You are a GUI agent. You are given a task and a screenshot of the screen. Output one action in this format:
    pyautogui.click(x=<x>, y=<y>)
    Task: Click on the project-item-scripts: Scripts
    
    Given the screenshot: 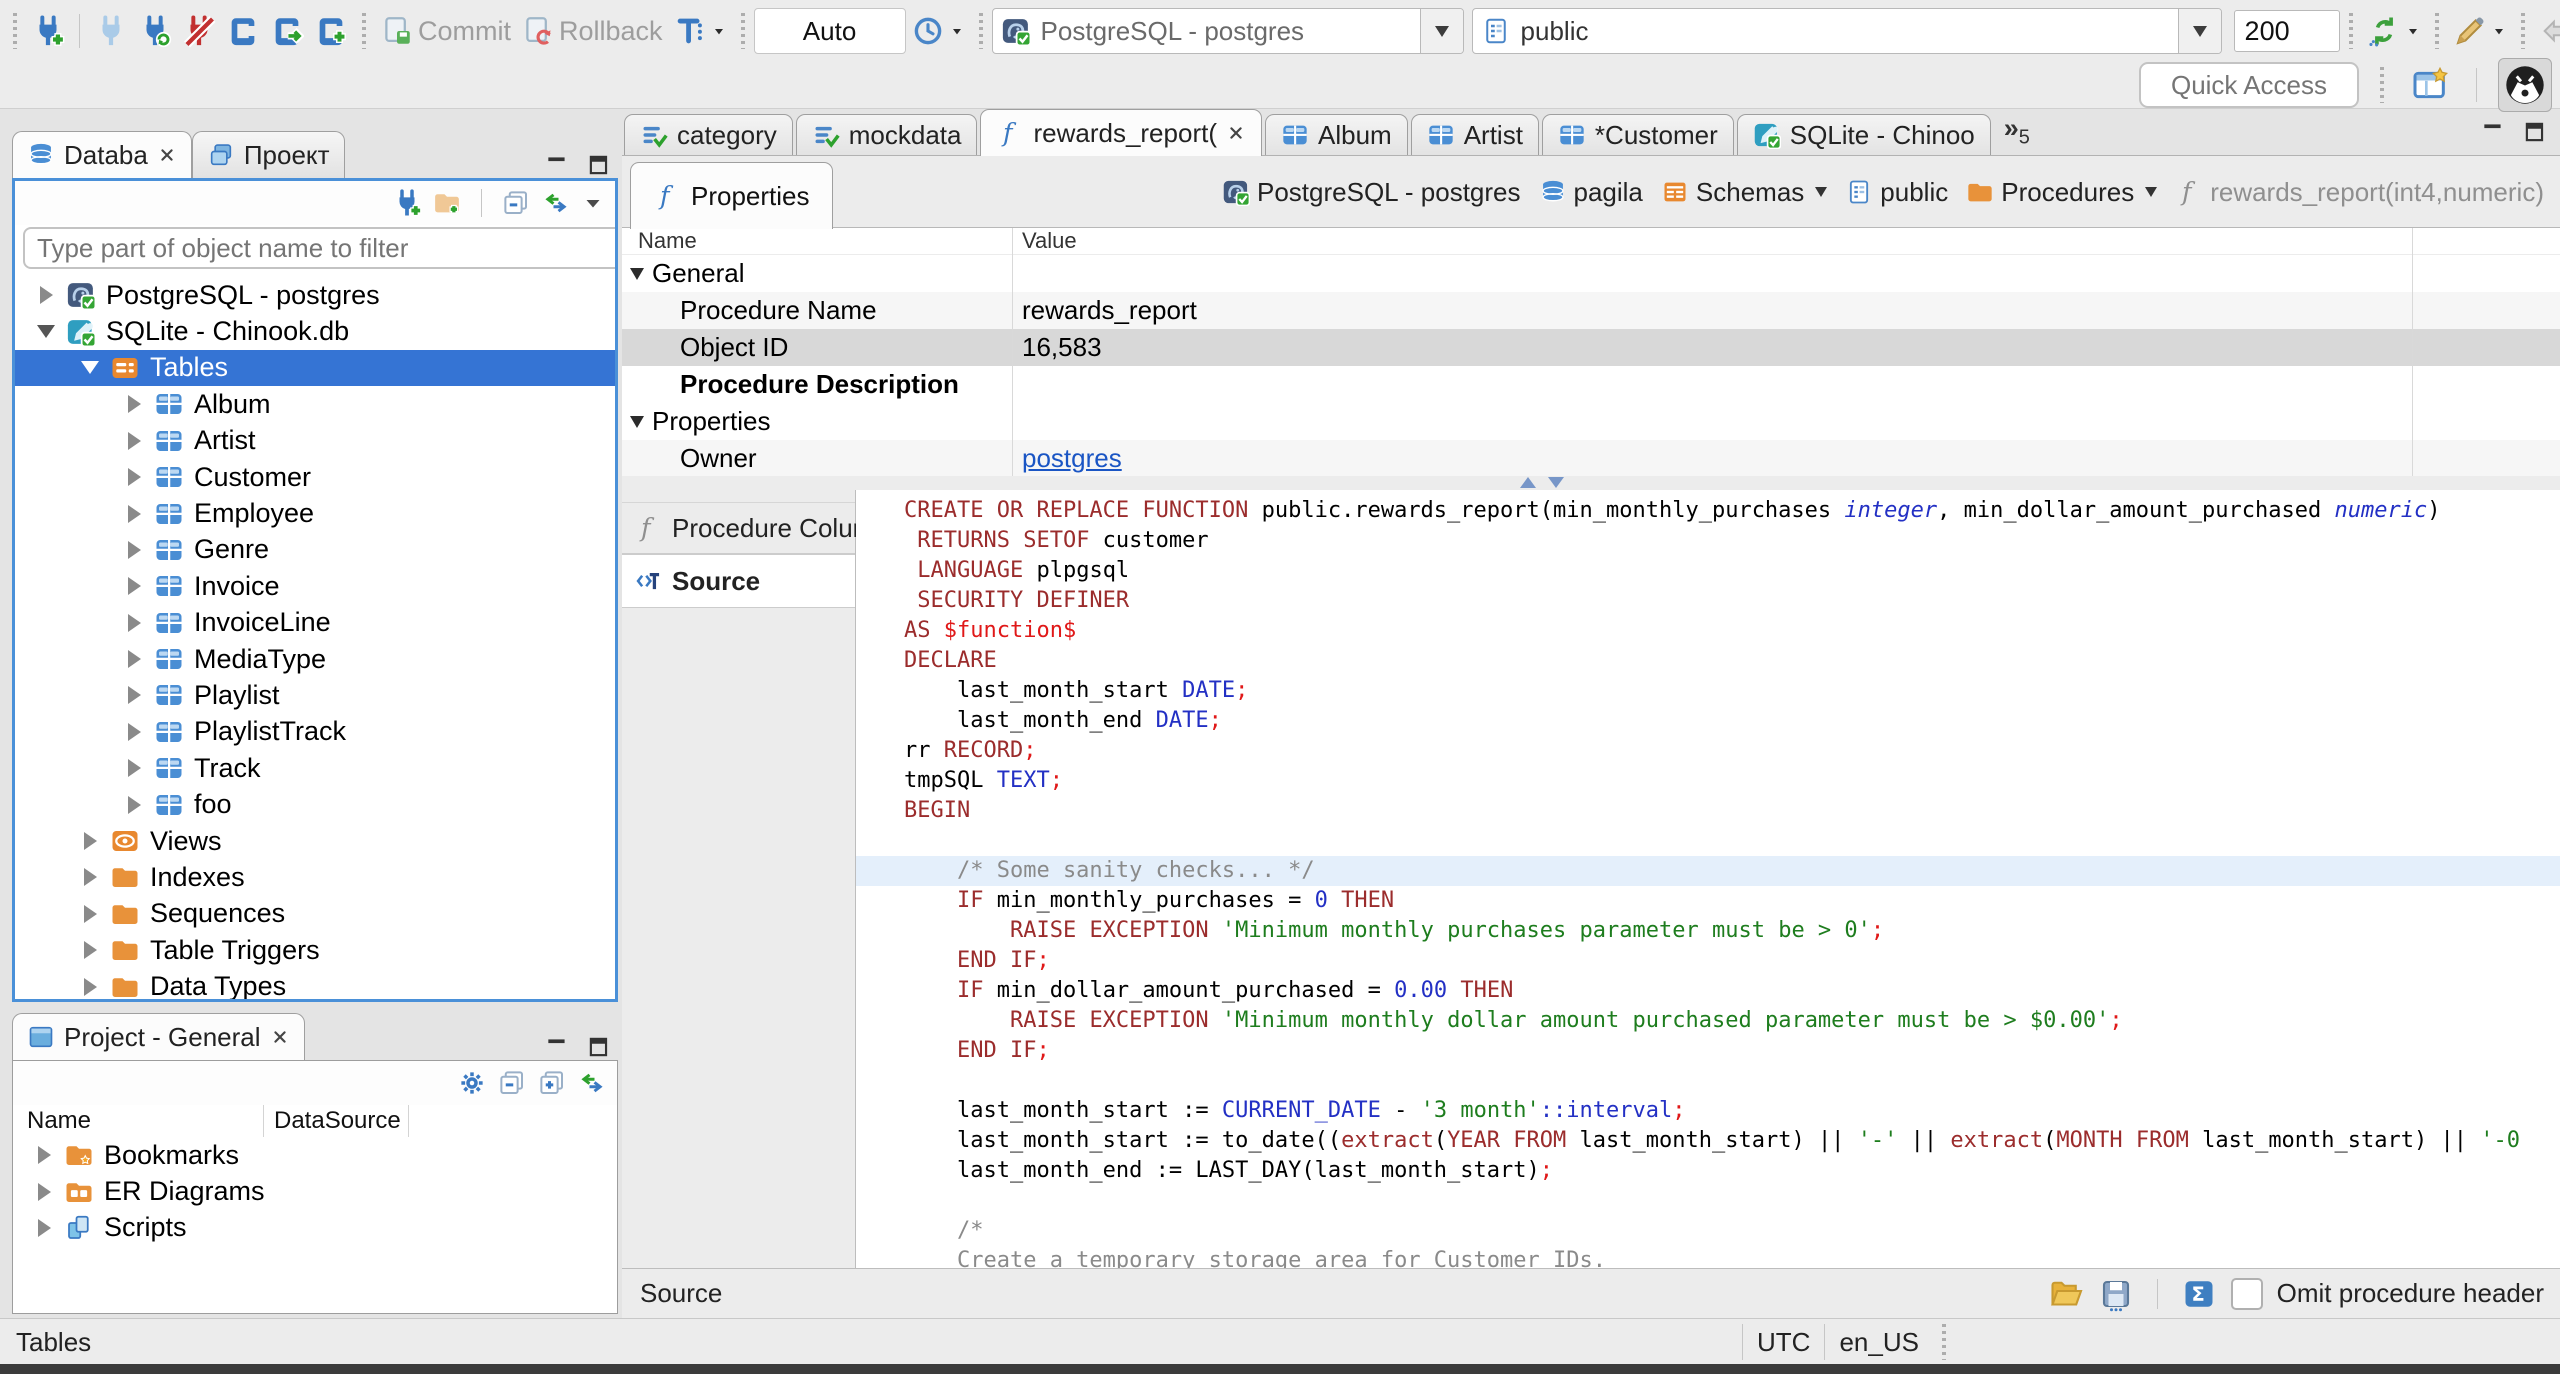 What is the action you would take?
    pyautogui.click(x=315, y=1228)
    